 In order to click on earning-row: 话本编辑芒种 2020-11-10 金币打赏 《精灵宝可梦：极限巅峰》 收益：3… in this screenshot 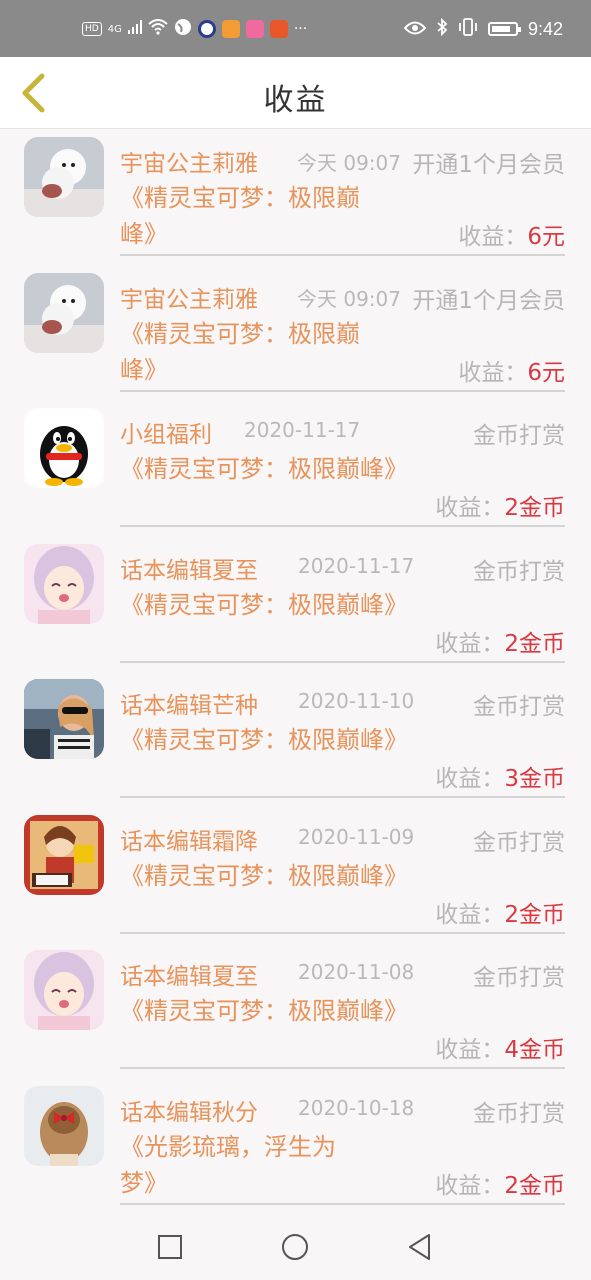, I will do `click(295, 740)`.